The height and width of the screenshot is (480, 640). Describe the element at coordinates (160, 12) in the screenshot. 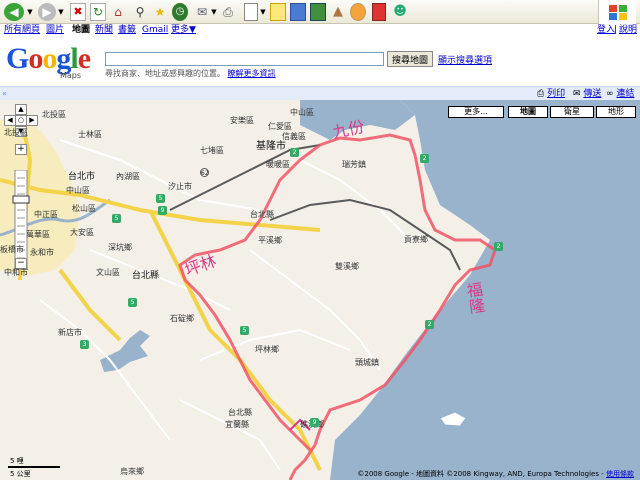

I see `favorites-star-icon: ★` at that location.